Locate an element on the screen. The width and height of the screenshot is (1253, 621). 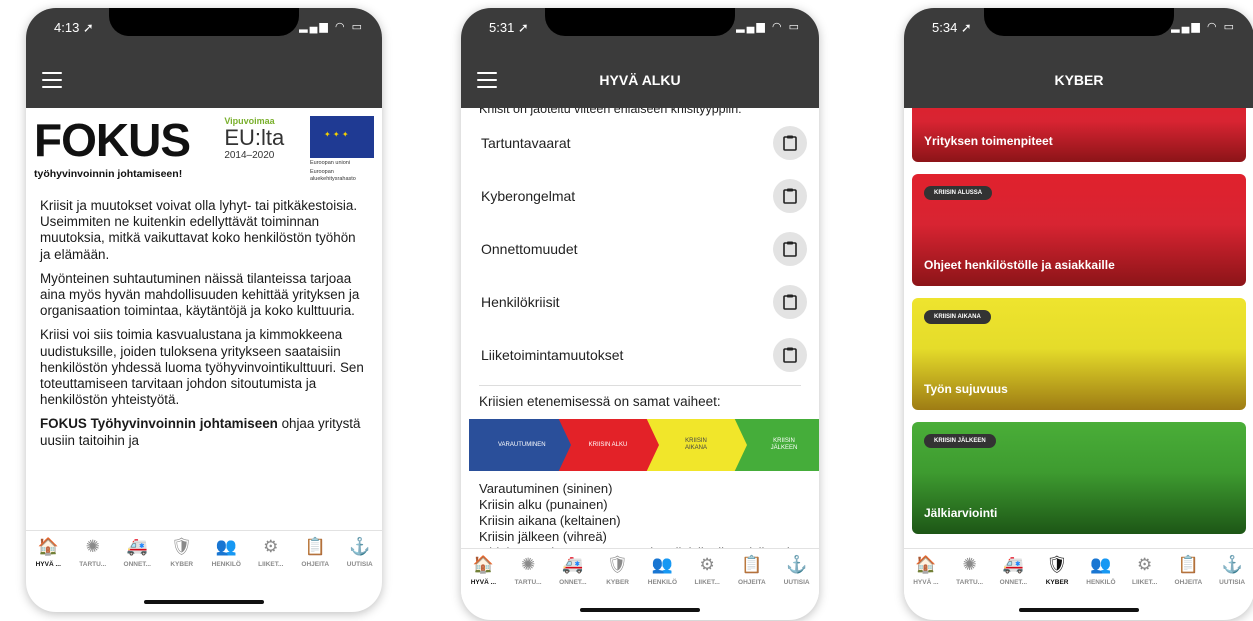
crisis-type-label: Onnettomuudet is located at coordinates (529, 248).